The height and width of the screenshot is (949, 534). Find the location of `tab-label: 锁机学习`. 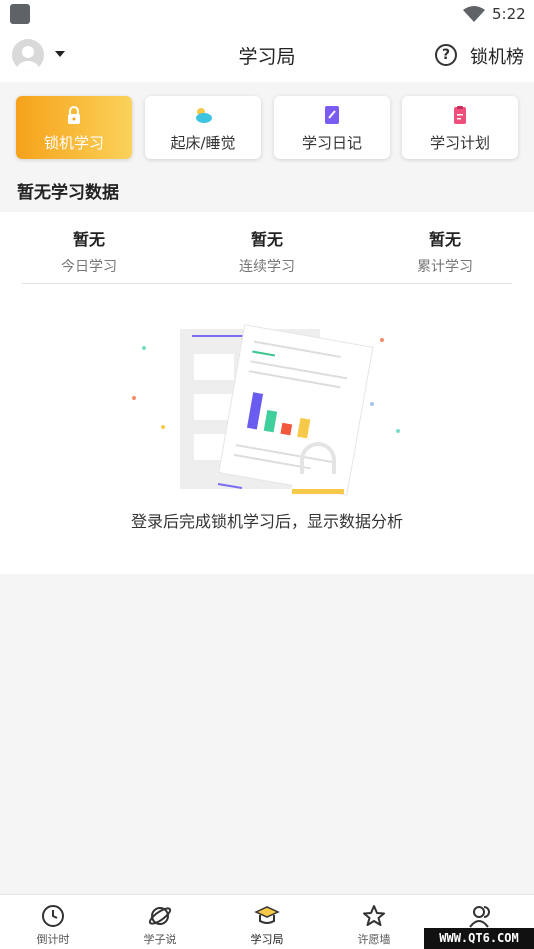

tab-label: 锁机学习 is located at coordinates (73, 143).